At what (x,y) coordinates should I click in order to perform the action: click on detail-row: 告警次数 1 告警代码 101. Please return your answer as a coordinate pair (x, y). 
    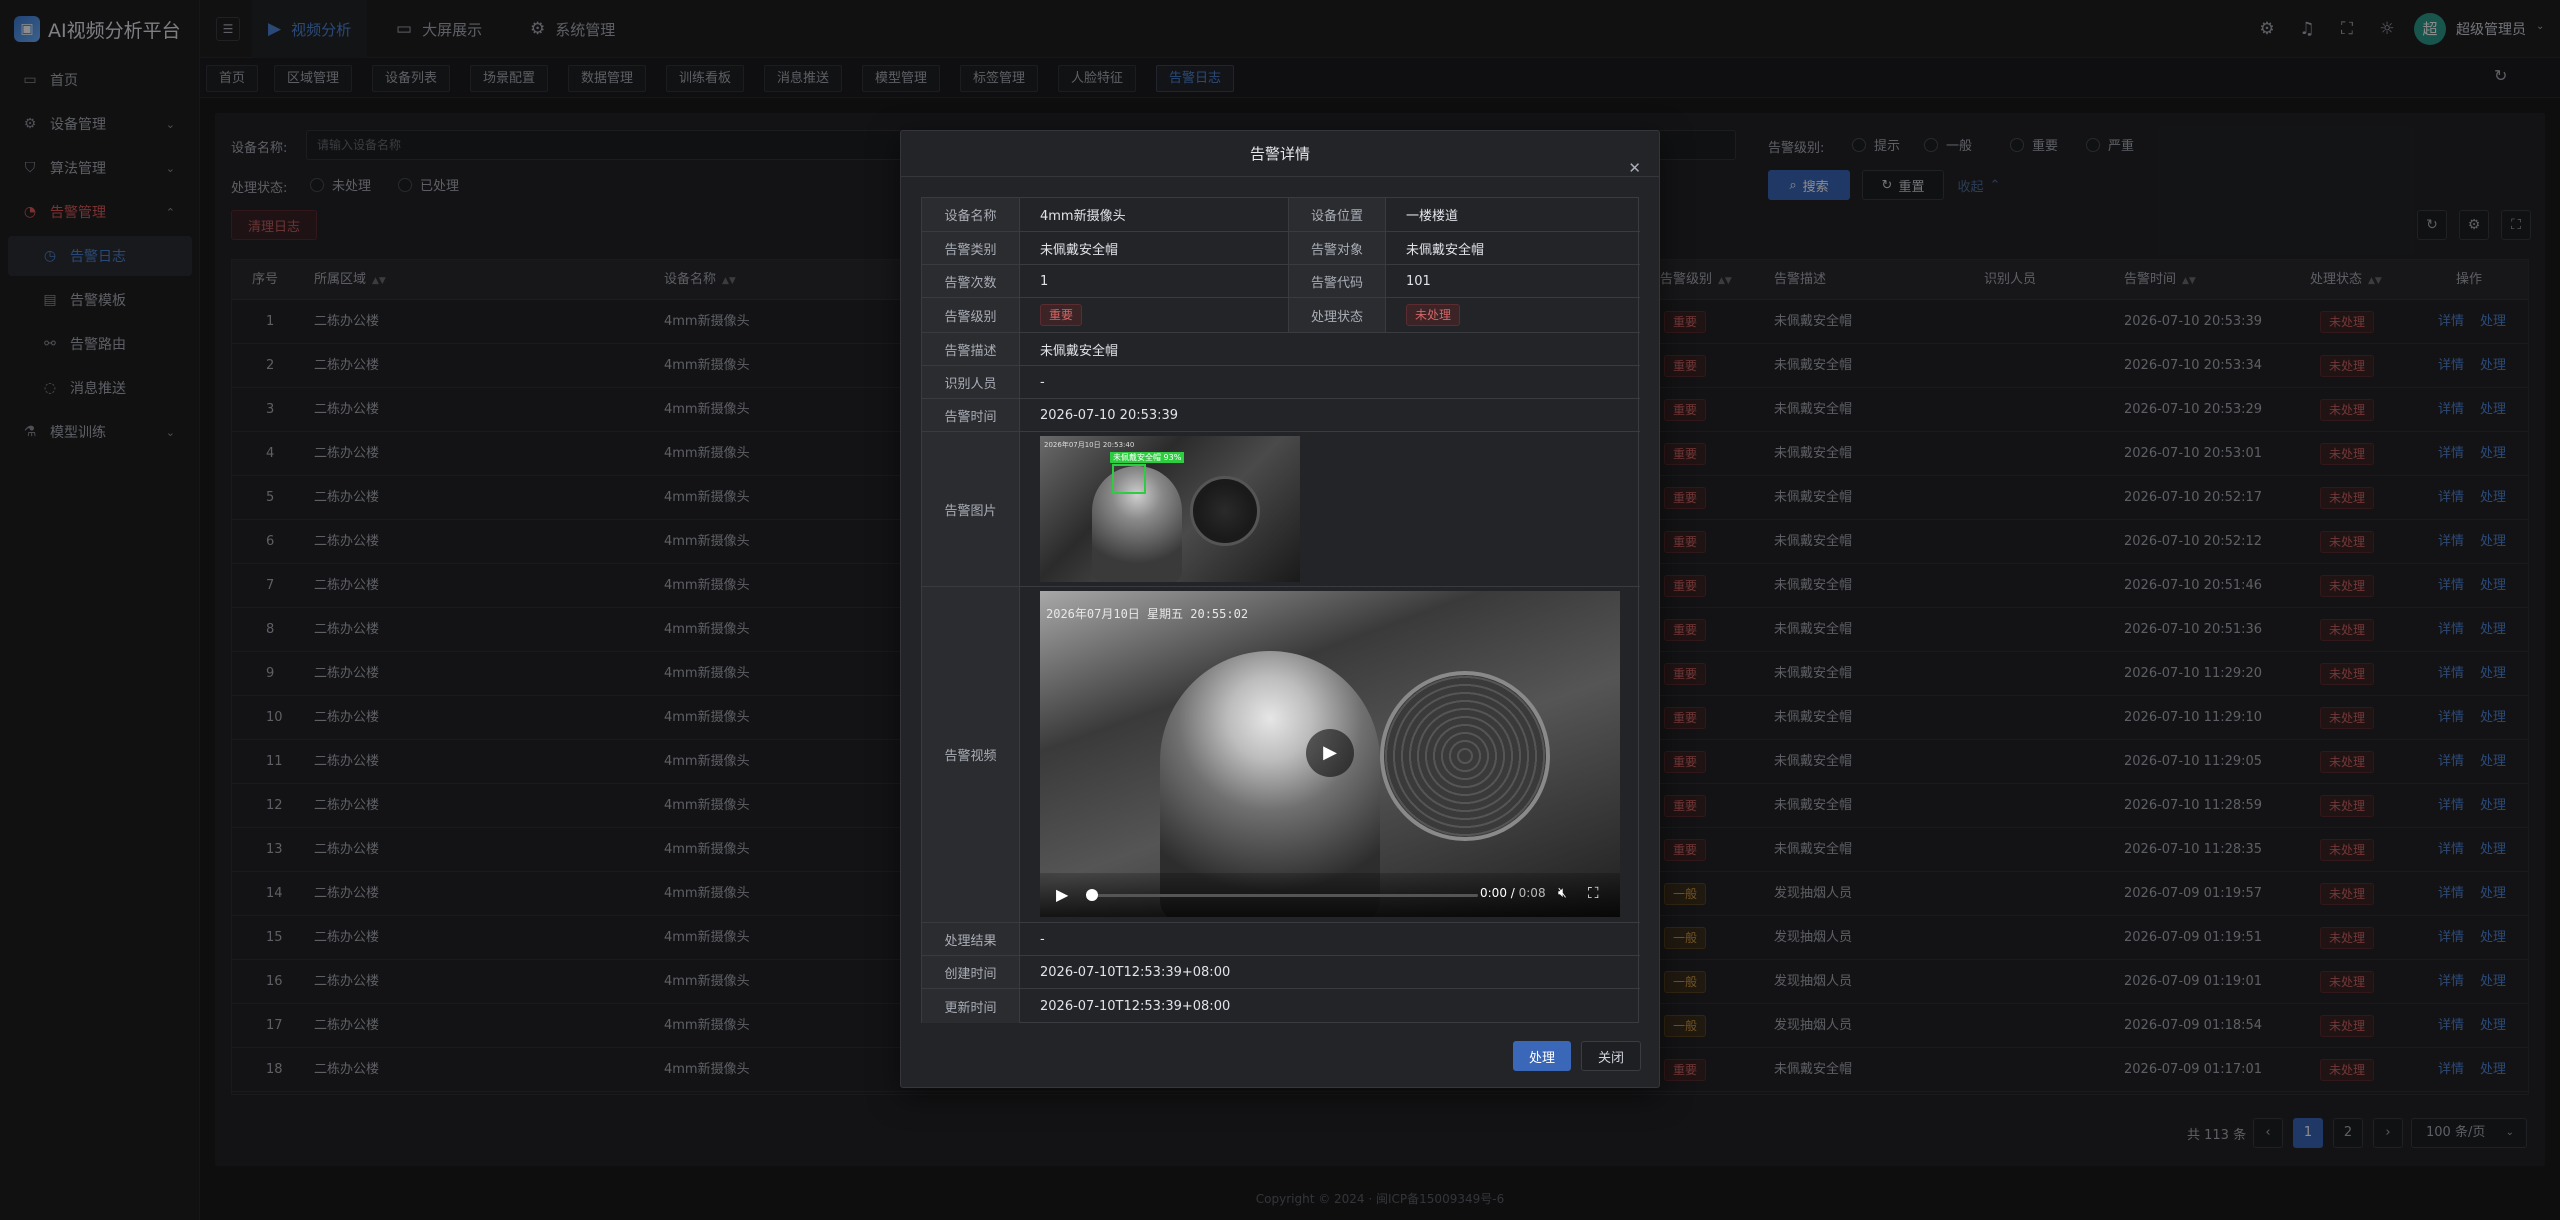
    Looking at the image, I should click on (1281, 281).